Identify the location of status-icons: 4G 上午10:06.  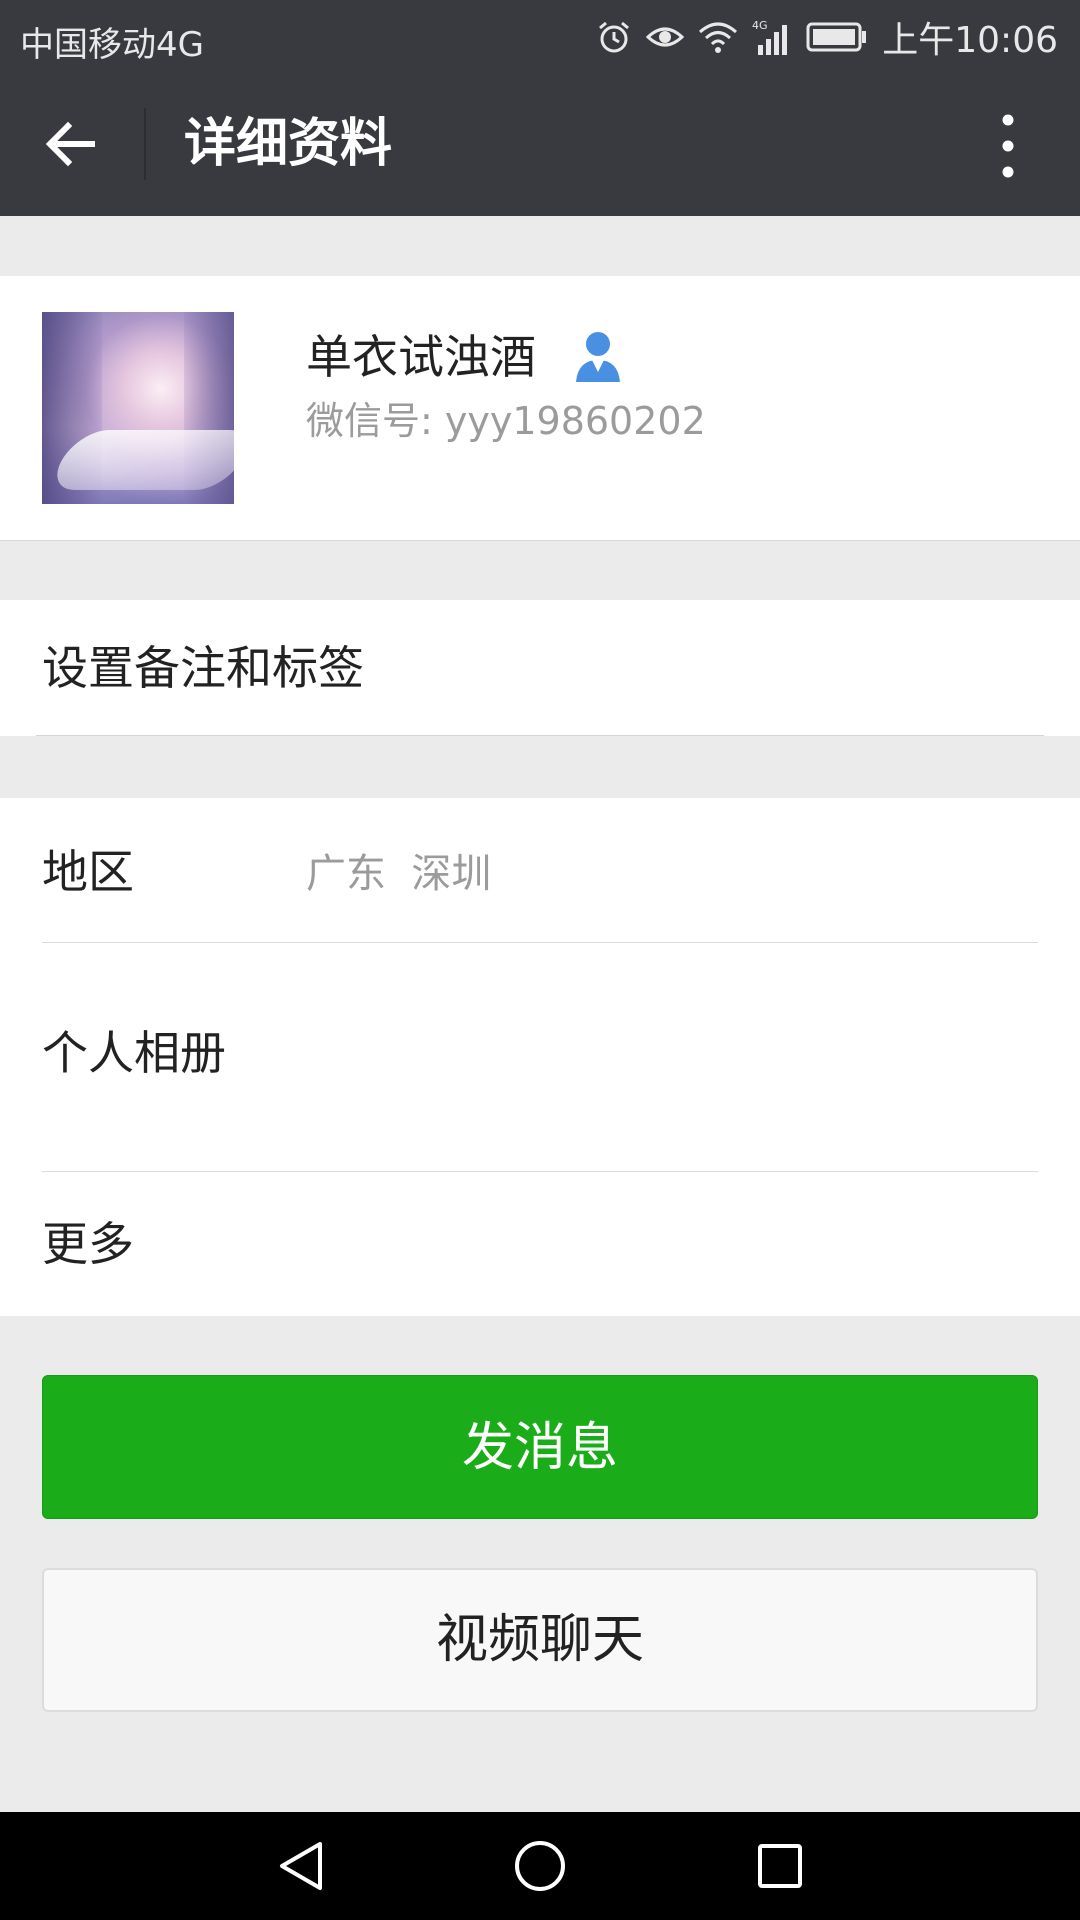
(827, 37).